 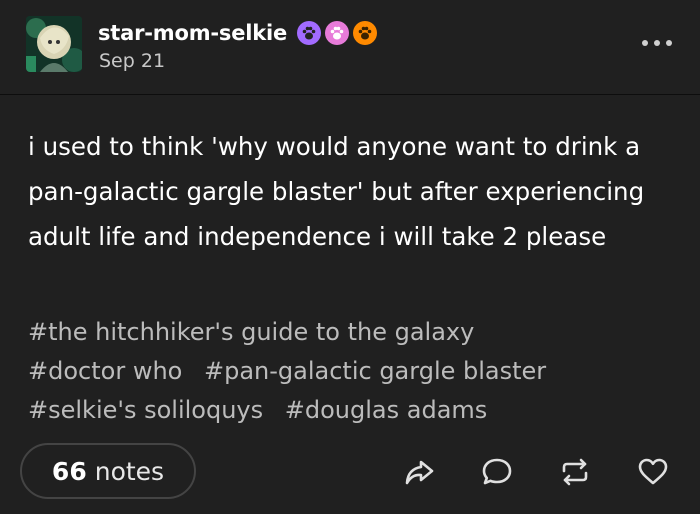 What do you see at coordinates (497, 472) in the screenshot?
I see `reply-icon` at bounding box center [497, 472].